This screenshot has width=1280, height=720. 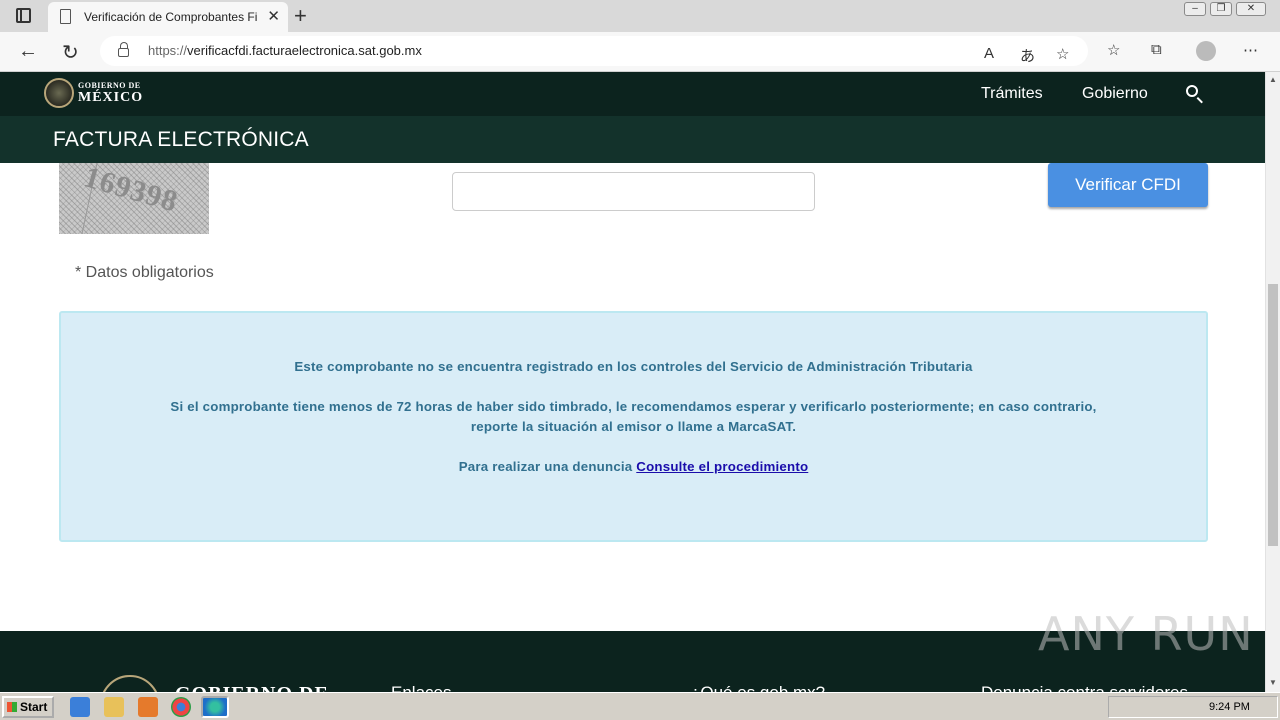 I want to click on more-menu-icon: ⋯, so click(x=1250, y=50).